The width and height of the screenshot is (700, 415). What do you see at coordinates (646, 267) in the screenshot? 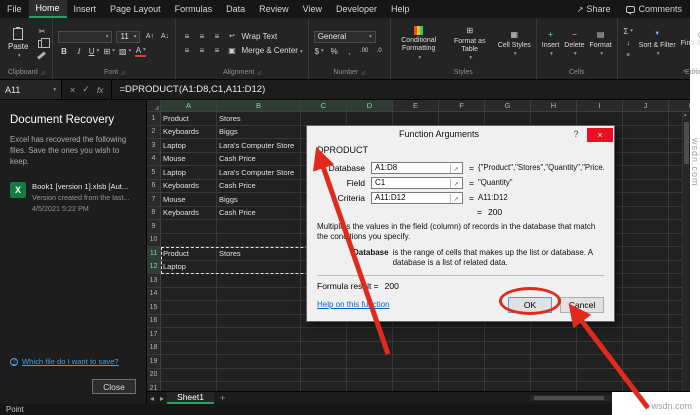
I see `cell-J12` at bounding box center [646, 267].